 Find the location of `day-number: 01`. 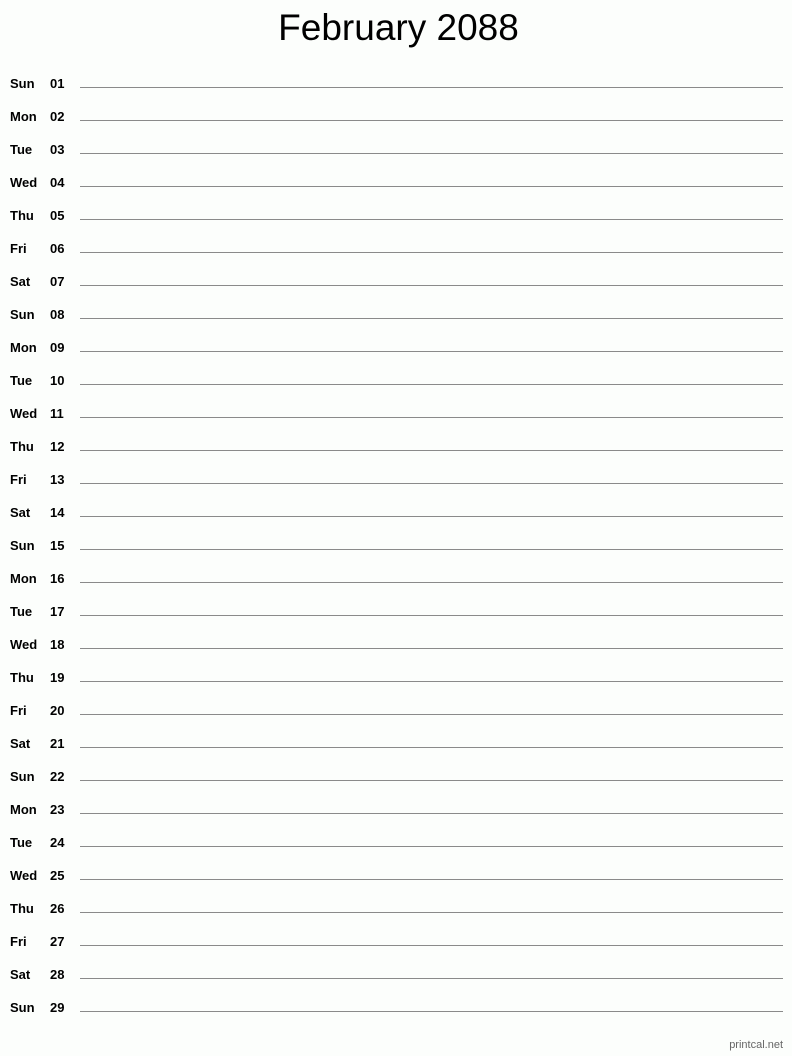

day-number: 01 is located at coordinates (57, 83).